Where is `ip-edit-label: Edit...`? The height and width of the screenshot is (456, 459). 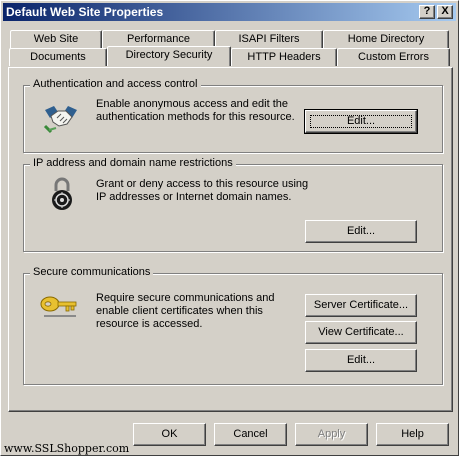 ip-edit-label: Edit... is located at coordinates (361, 231).